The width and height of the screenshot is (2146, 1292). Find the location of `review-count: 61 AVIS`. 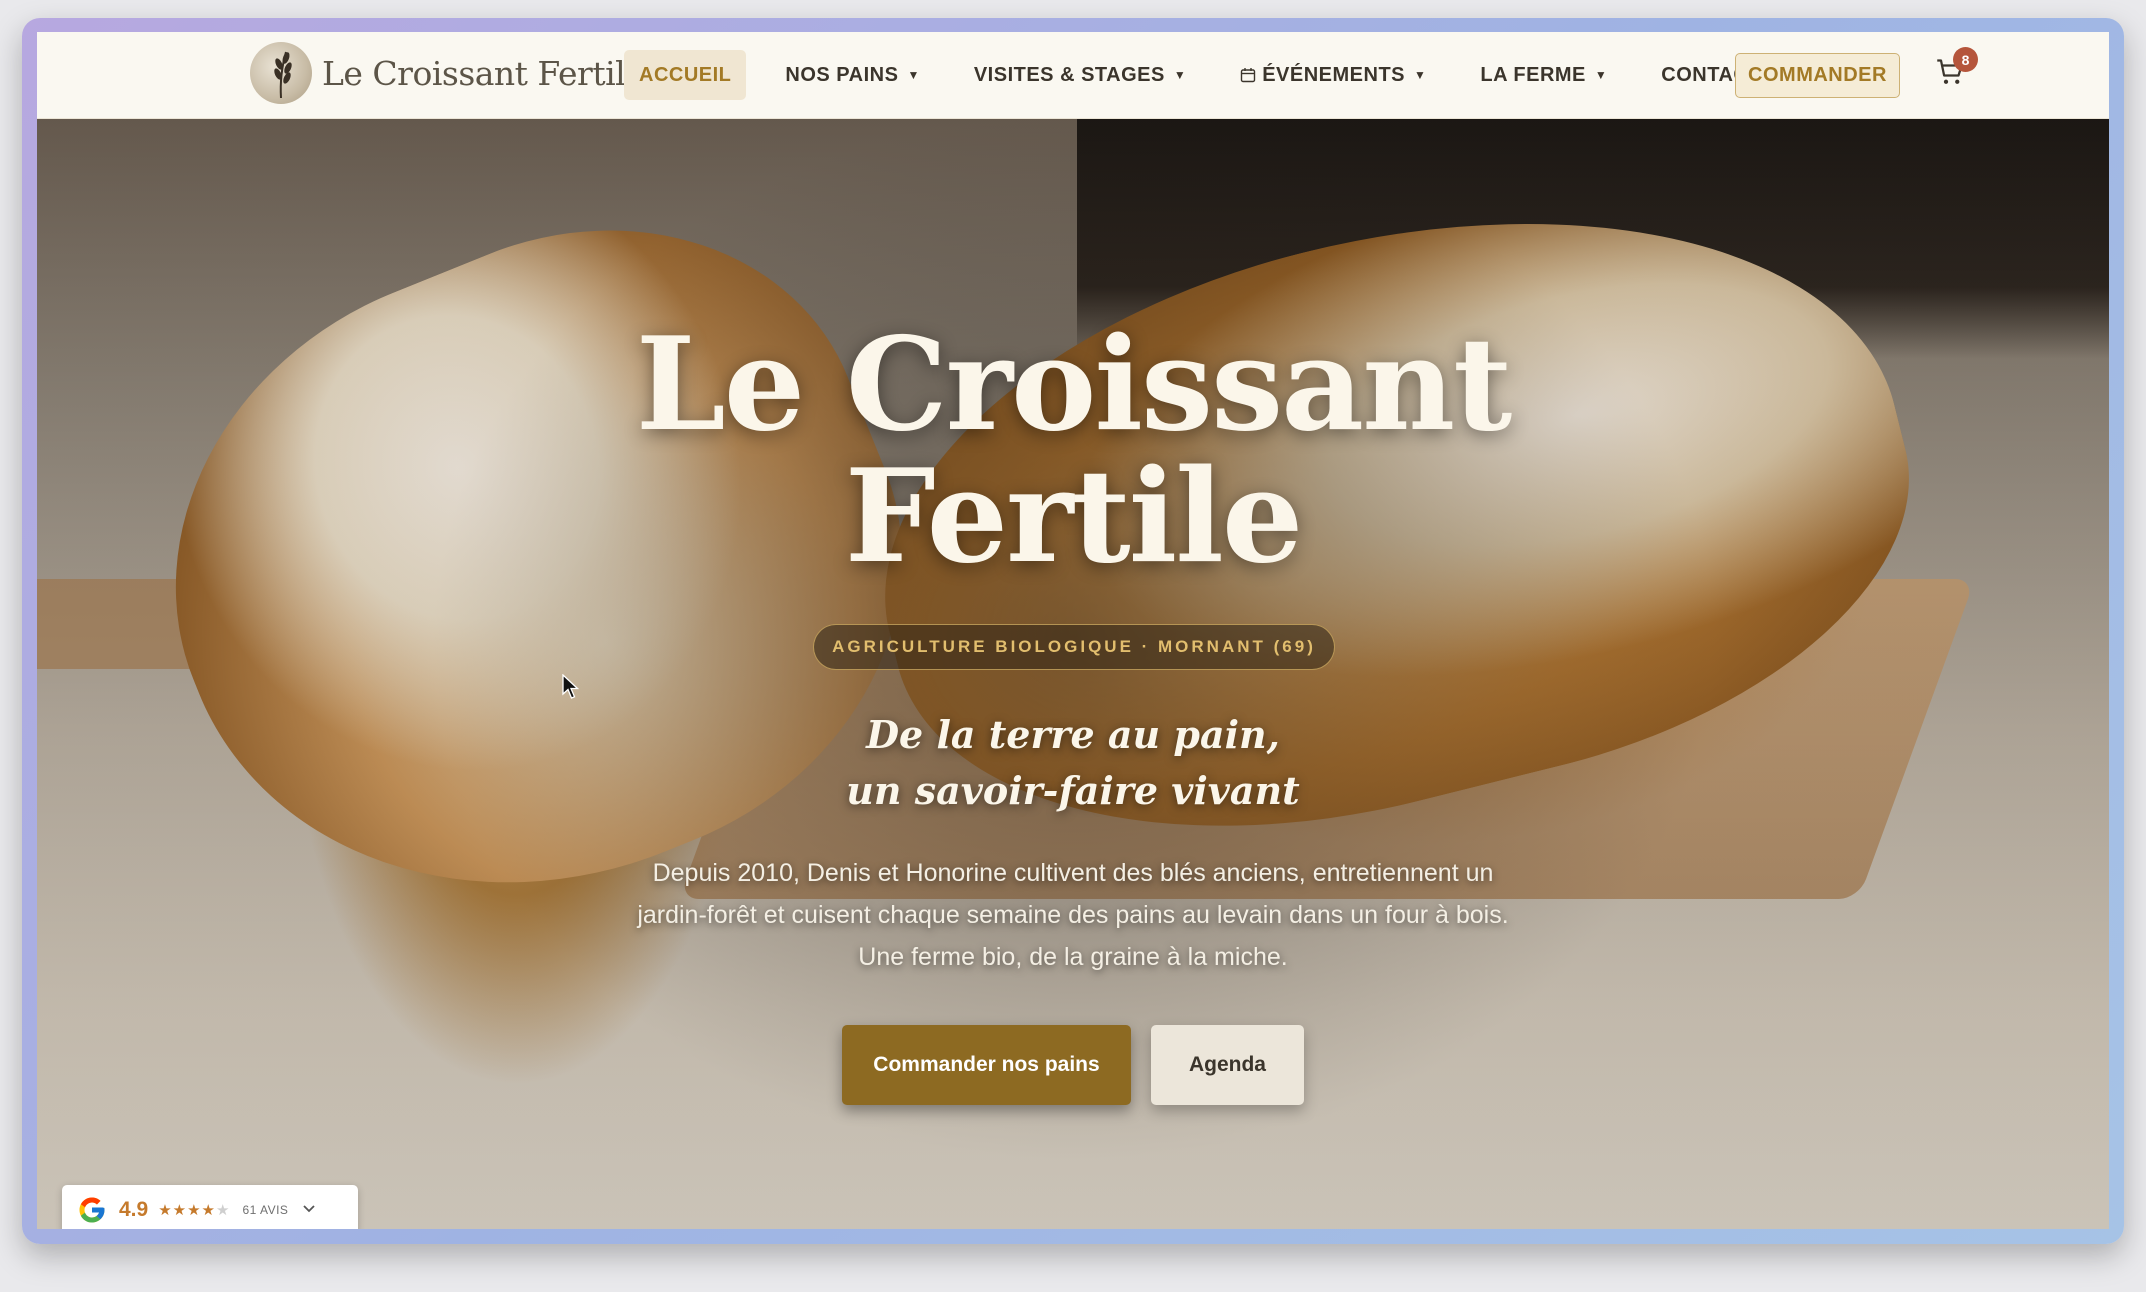

review-count: 61 AVIS is located at coordinates (265, 1209).